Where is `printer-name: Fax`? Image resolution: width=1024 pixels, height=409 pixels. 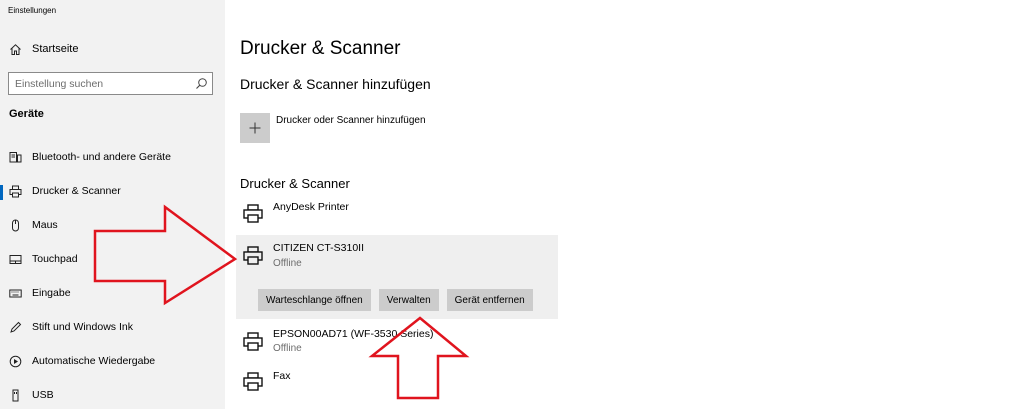
printer-name: Fax is located at coordinates (282, 376).